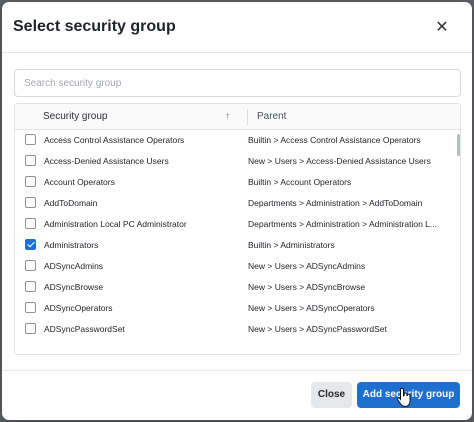 This screenshot has height=422, width=474. Describe the element at coordinates (74, 266) in the screenshot. I see `cell-security-group: ADSyncAdmins` at that location.